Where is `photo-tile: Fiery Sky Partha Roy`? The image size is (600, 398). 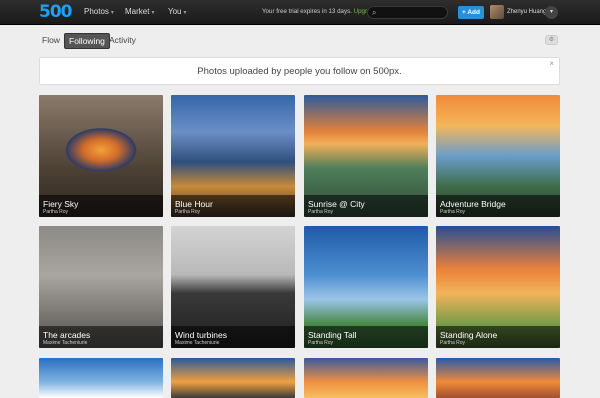
photo-tile: Fiery Sky Partha Roy is located at coordinates (101, 156).